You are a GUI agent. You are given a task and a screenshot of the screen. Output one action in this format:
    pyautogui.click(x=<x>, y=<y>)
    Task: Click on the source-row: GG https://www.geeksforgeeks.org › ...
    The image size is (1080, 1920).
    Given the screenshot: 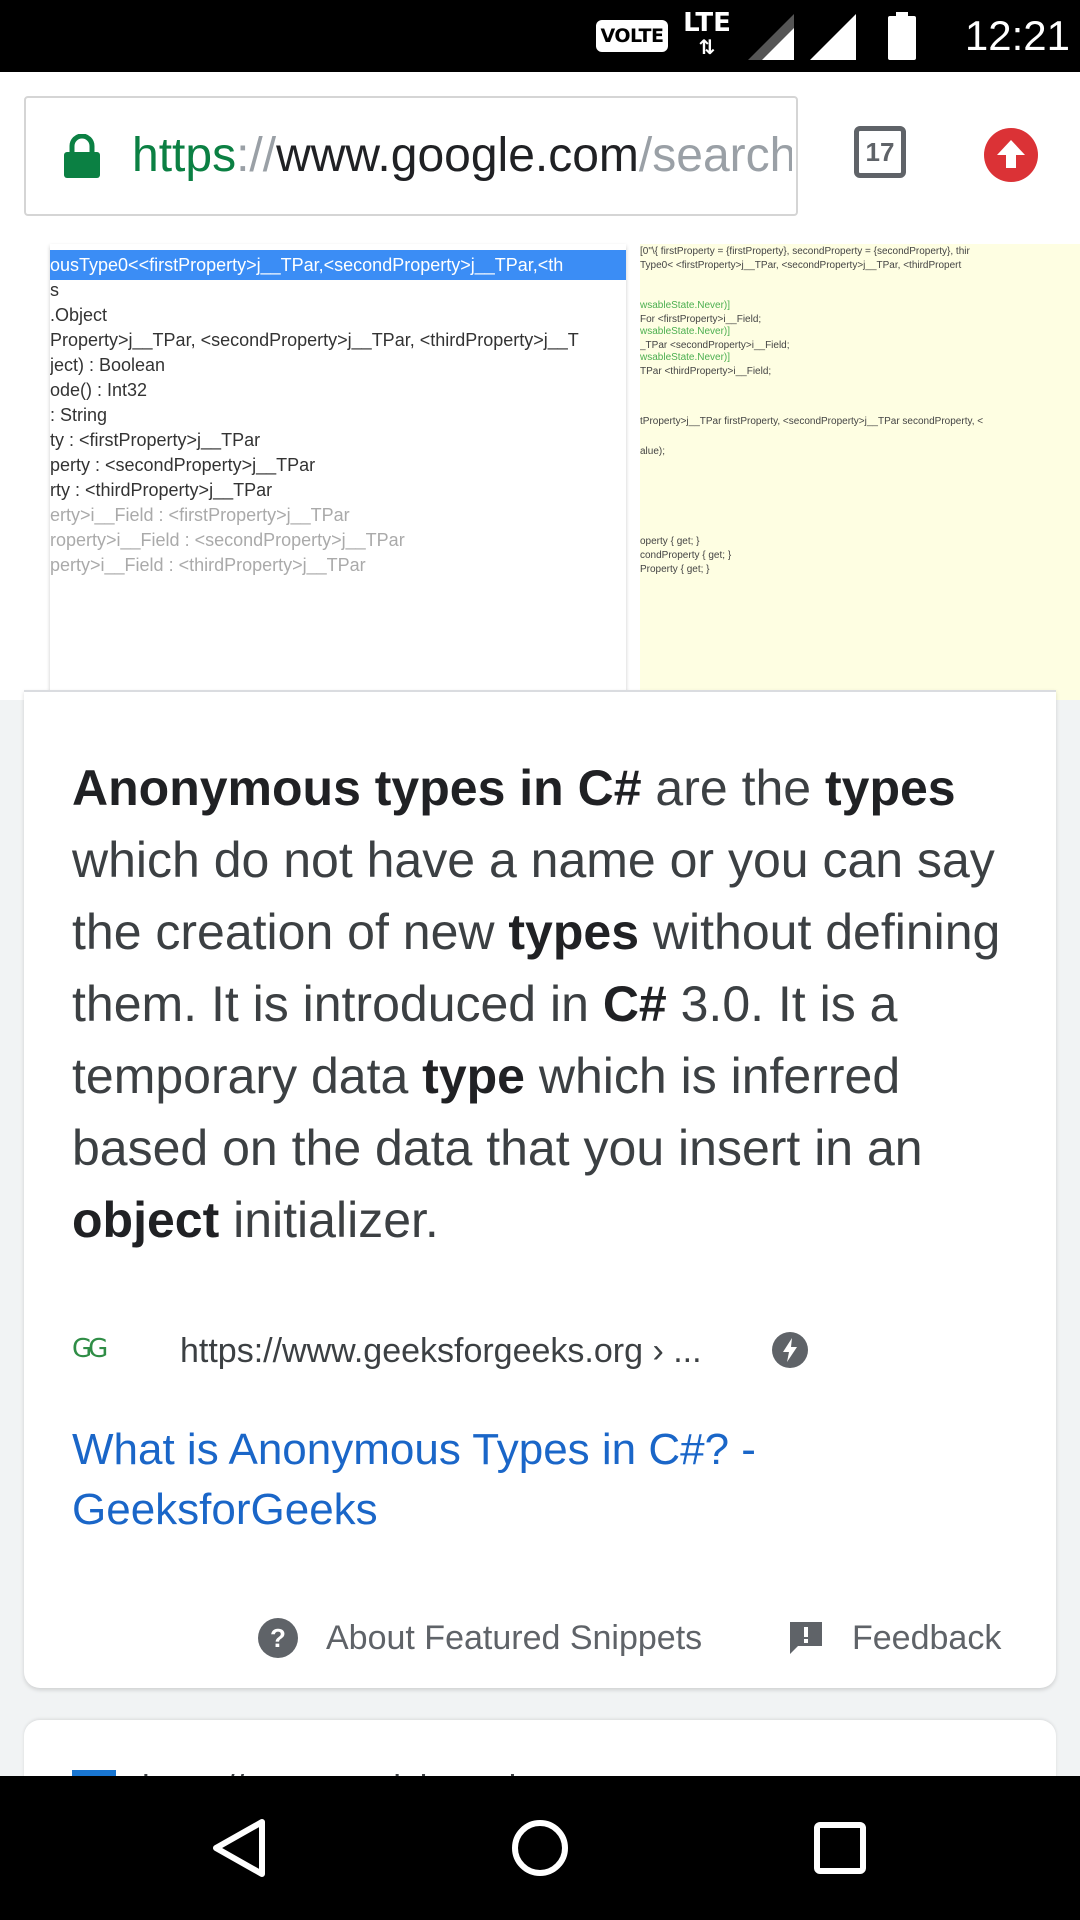 What is the action you would take?
    pyautogui.click(x=522, y=1351)
    